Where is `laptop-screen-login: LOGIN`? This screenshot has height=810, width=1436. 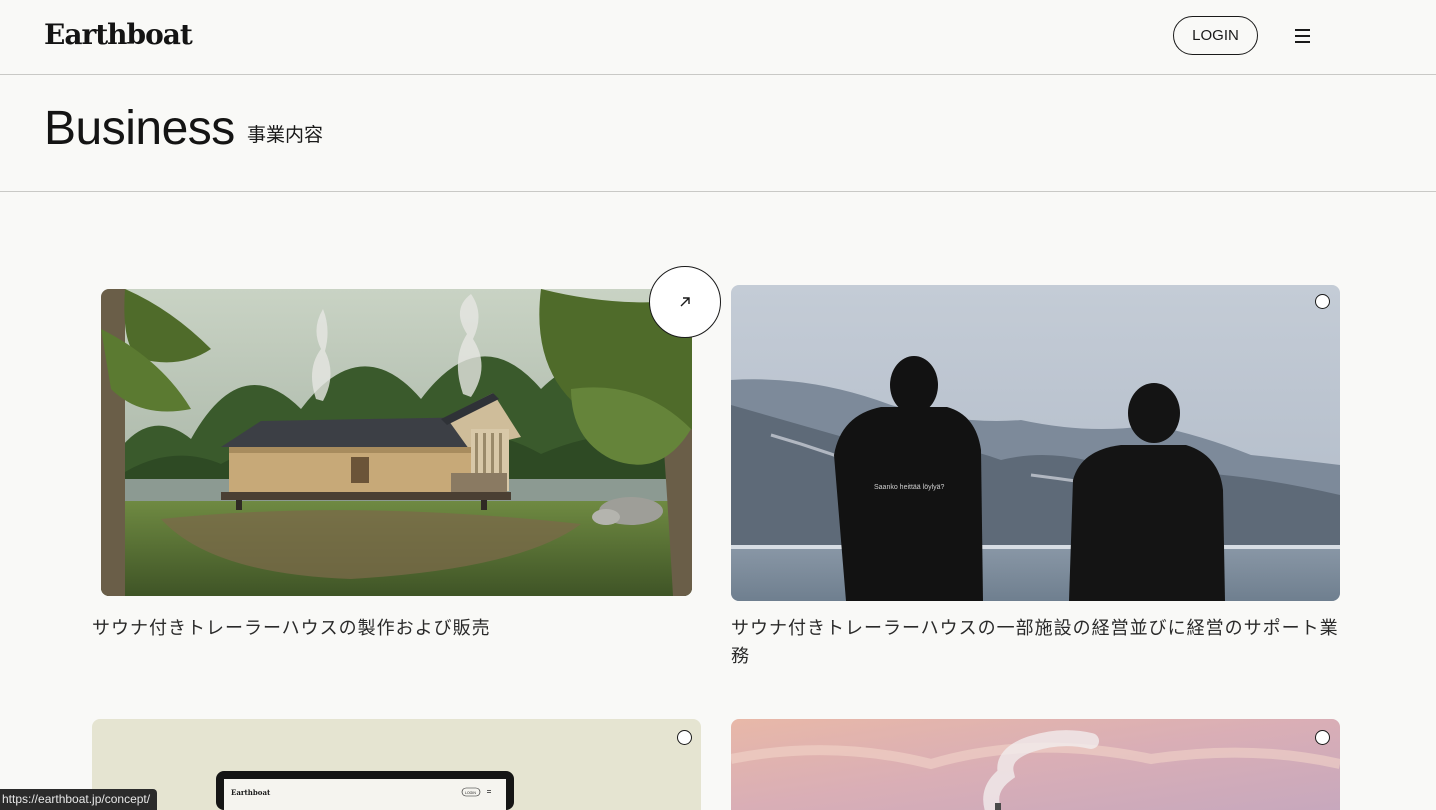 laptop-screen-login: LOGIN is located at coordinates (470, 793).